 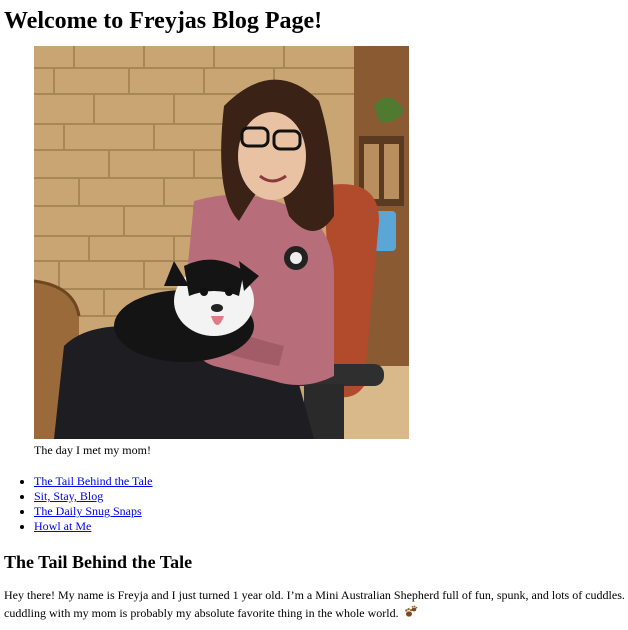 What do you see at coordinates (98, 562) in the screenshot?
I see `section-heading: The Tail Behind the Tale` at bounding box center [98, 562].